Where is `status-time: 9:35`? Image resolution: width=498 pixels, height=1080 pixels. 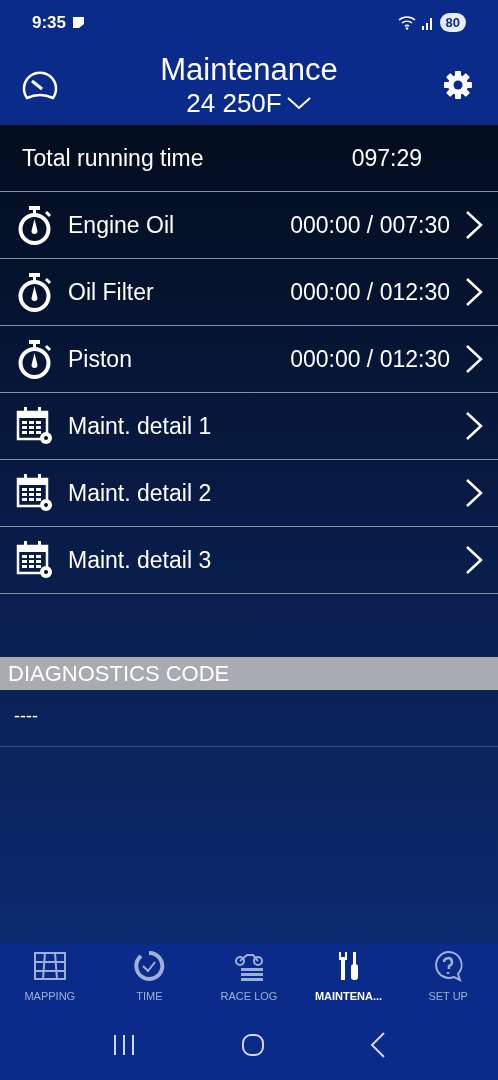 status-time: 9:35 is located at coordinates (49, 22).